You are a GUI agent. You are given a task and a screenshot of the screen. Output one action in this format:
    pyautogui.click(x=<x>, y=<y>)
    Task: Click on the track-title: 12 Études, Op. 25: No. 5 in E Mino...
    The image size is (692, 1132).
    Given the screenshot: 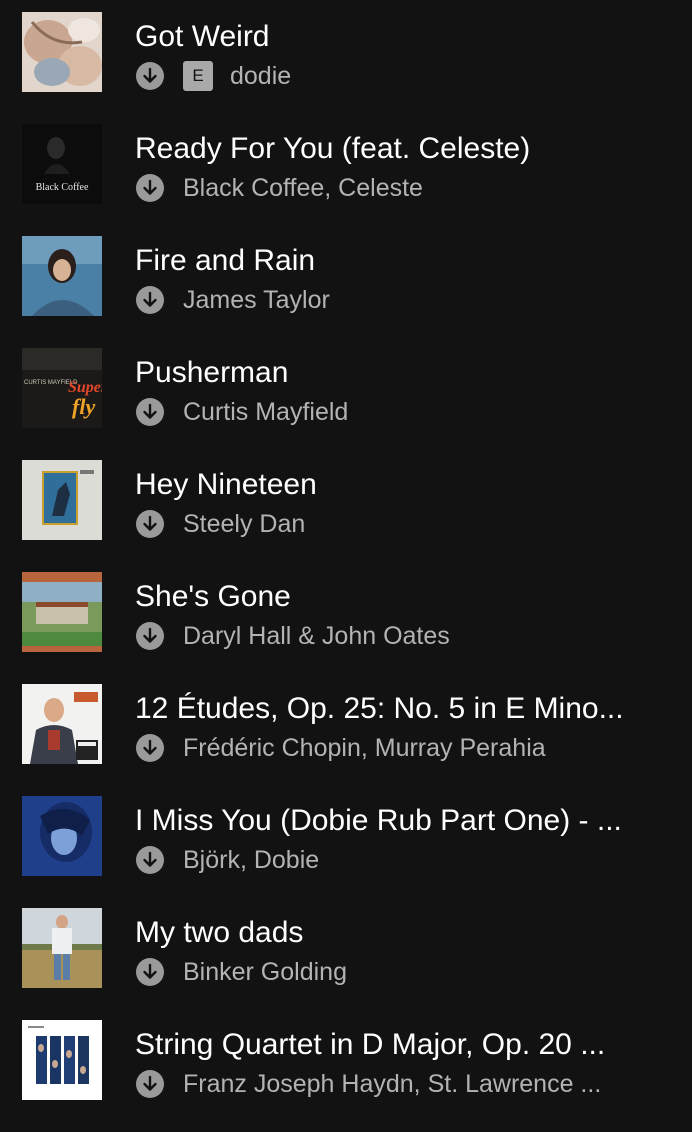 What is the action you would take?
    pyautogui.click(x=395, y=709)
    